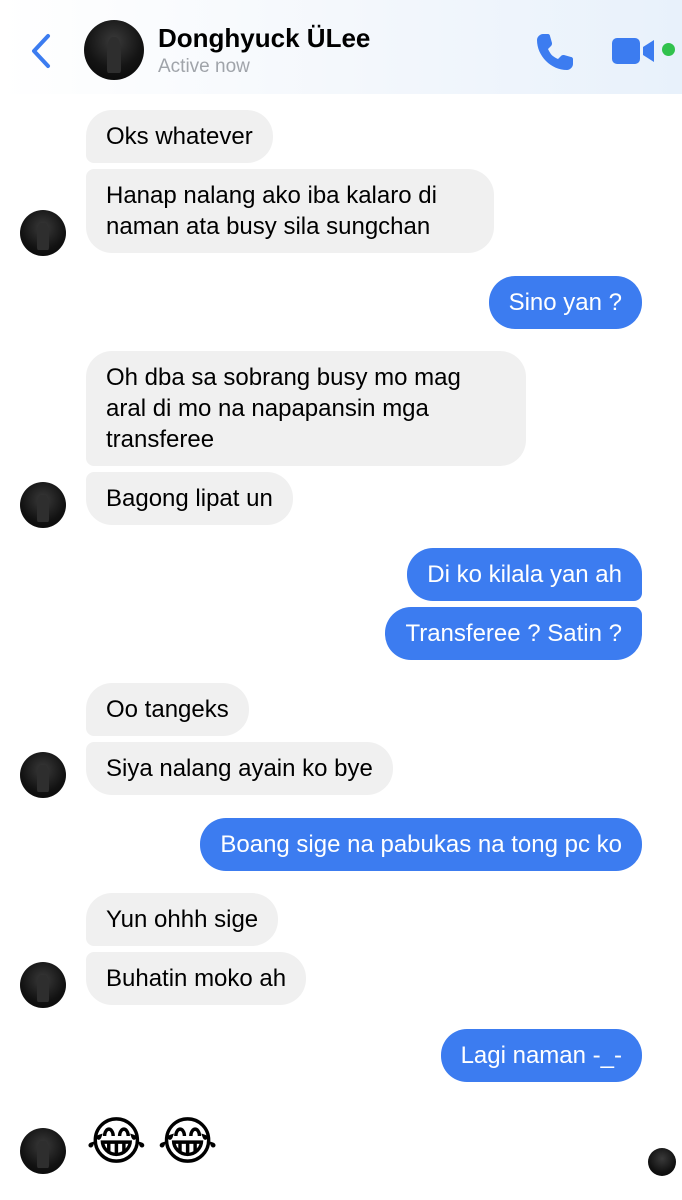 Image resolution: width=682 pixels, height=1200 pixels. I want to click on message-bubble-outgoing: Sino yan ?, so click(565, 302).